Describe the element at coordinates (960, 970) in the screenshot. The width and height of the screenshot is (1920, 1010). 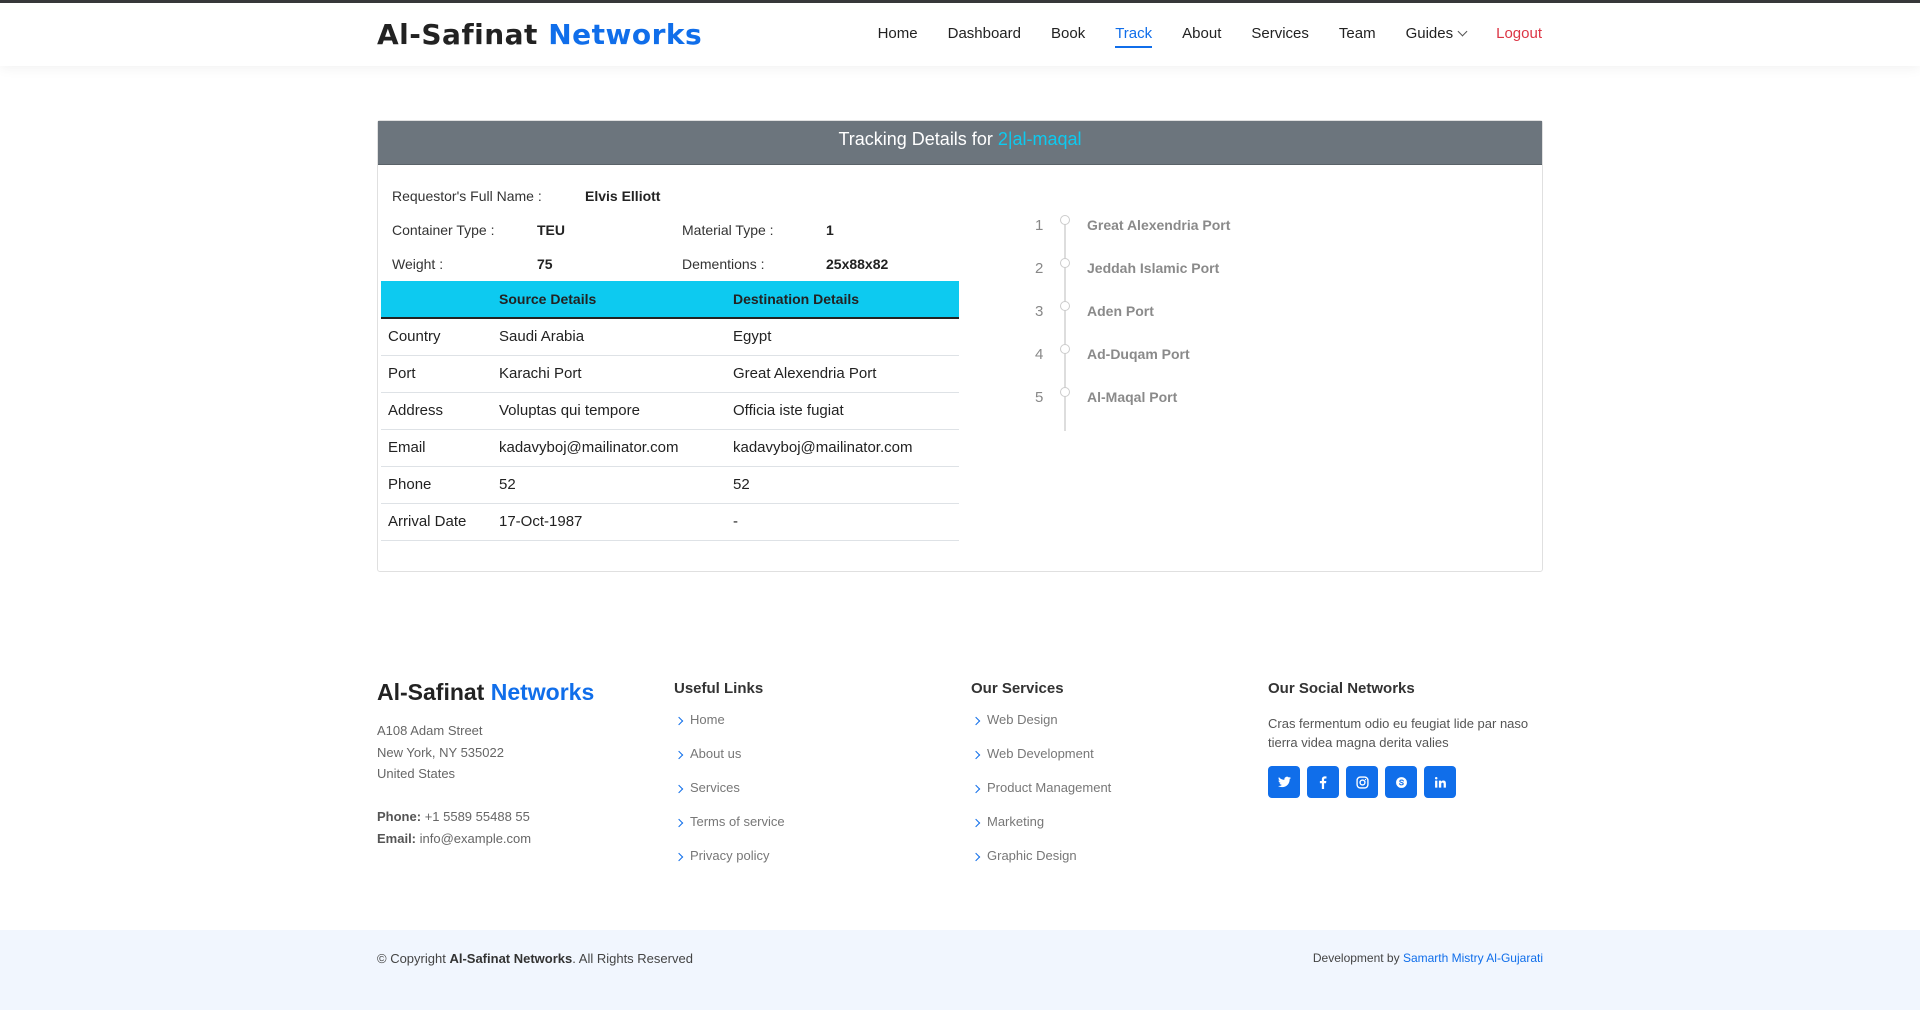
I see `footer-bottom-bar` at that location.